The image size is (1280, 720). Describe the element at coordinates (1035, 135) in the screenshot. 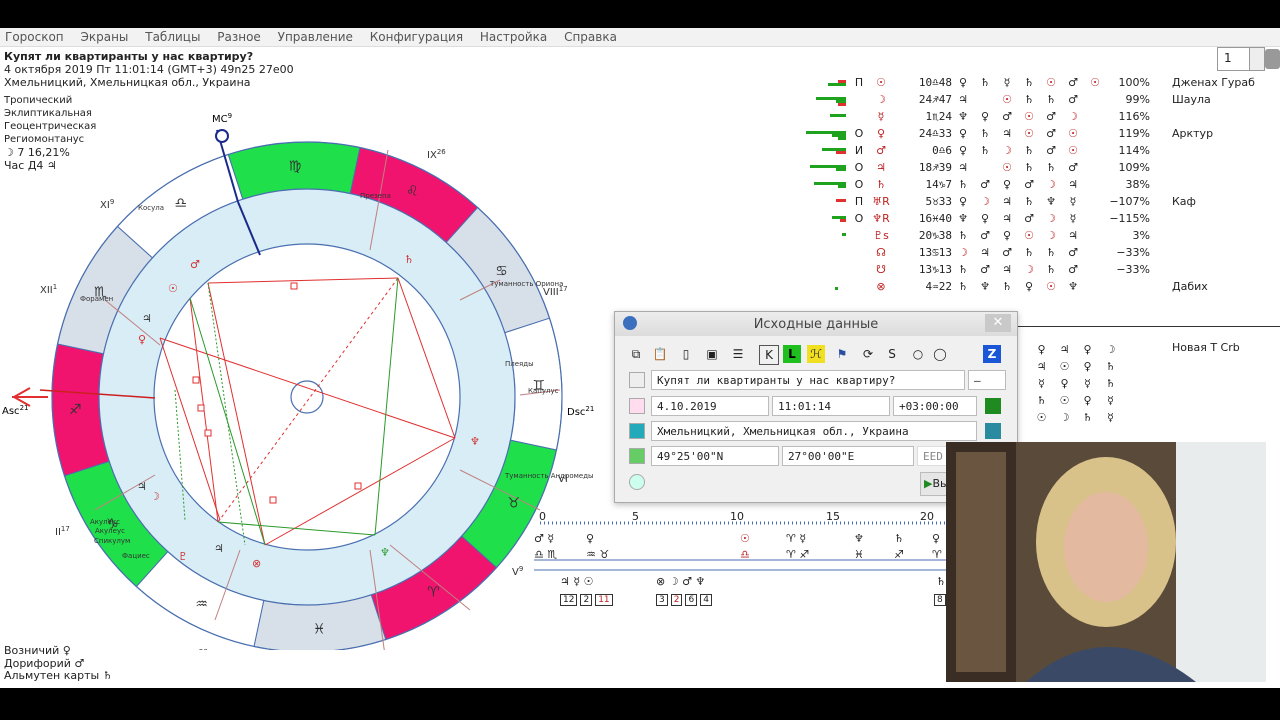

I see `planet-row: О ♀ 24♎33 ♀ ♄ ♃ ☉ ♂ ☉ 119% Арктур` at that location.